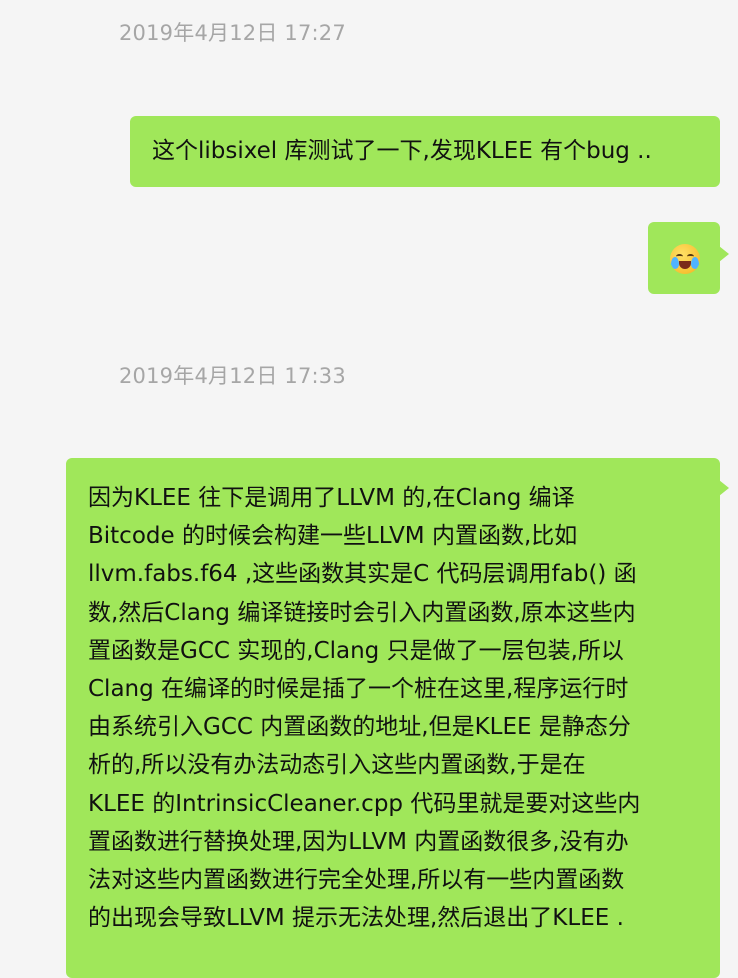 This screenshot has height=978, width=738. I want to click on message-line: Bitcode 的时候会构建一些LLVM 内置函数,比如, so click(333, 536).